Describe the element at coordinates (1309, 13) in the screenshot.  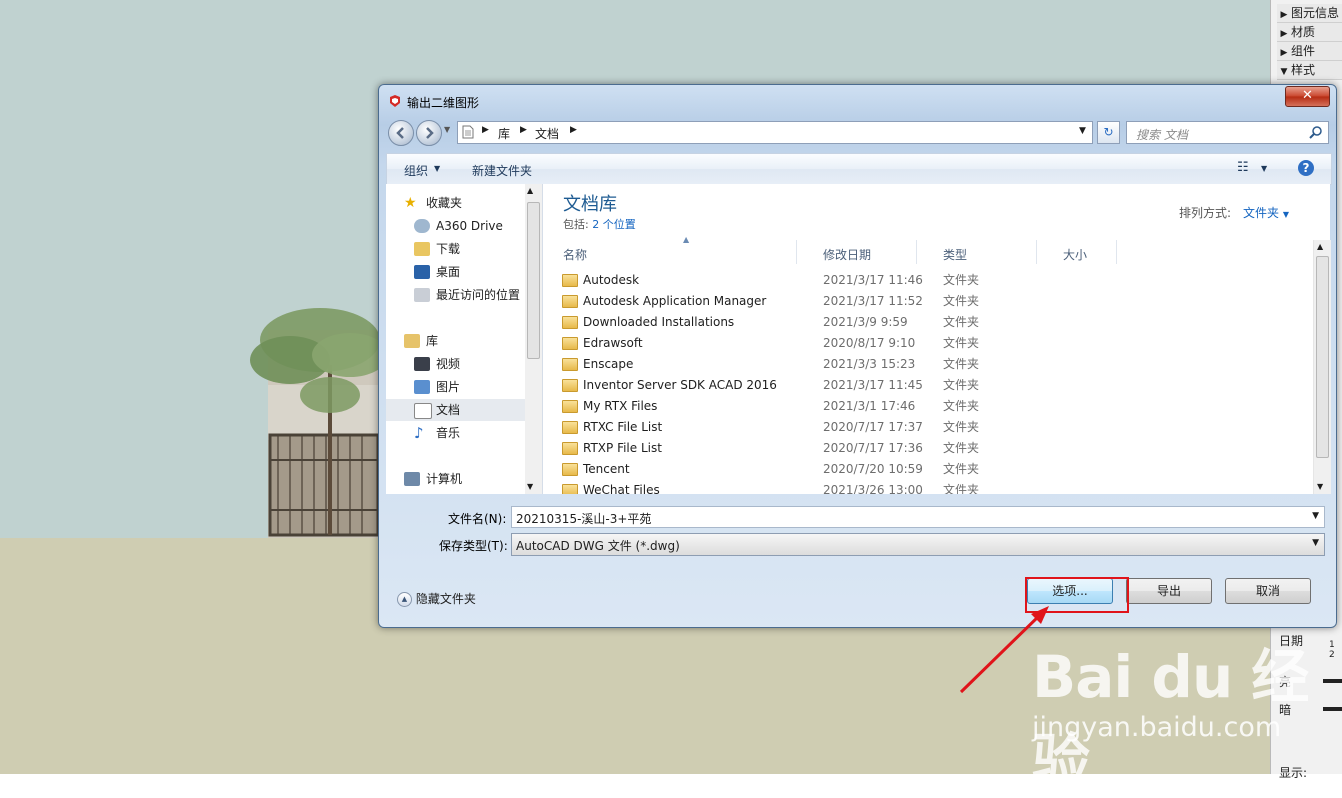
I see `tray-entity-info: ▶ 图元信息` at that location.